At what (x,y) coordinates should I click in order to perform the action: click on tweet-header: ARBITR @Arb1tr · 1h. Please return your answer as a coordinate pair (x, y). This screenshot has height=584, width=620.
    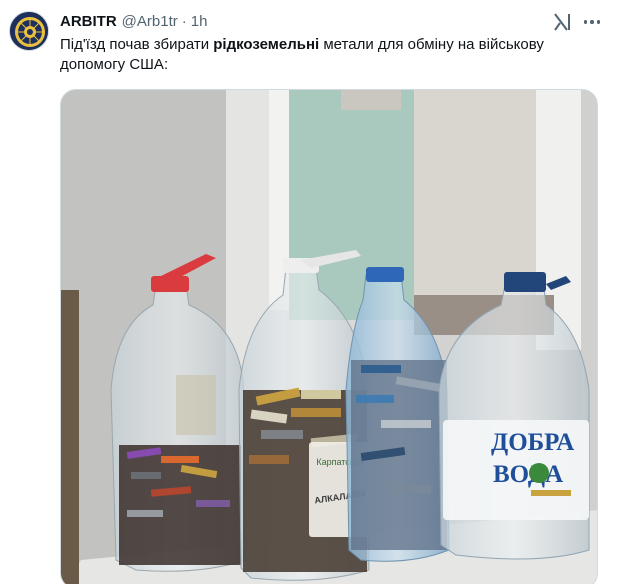
    Looking at the image, I should click on (133, 22).